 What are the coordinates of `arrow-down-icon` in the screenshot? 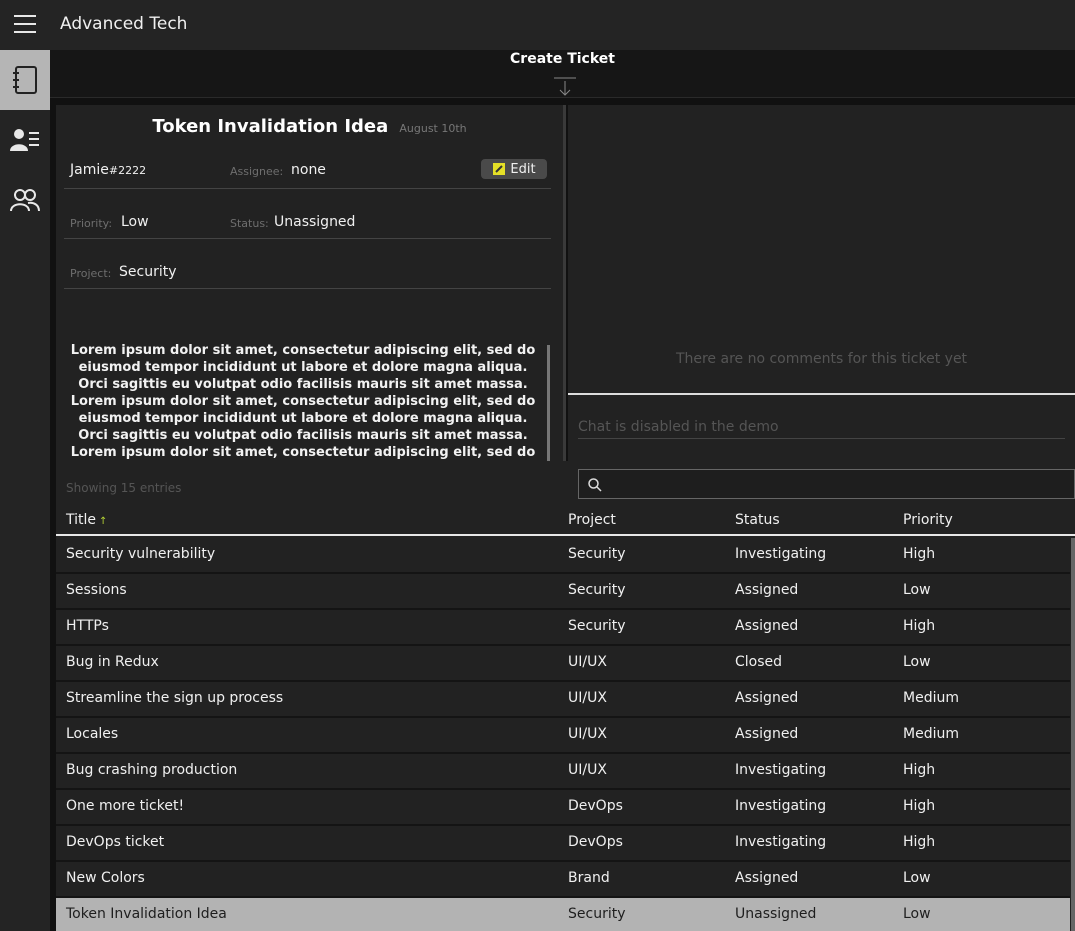 It's located at (565, 87).